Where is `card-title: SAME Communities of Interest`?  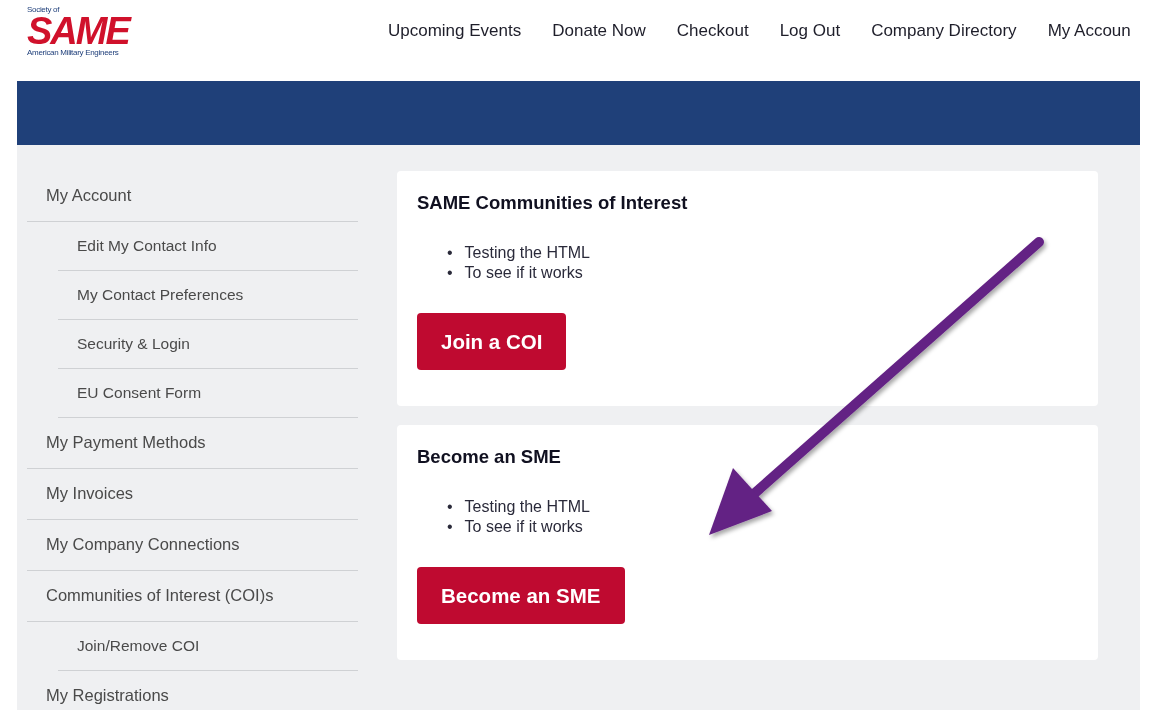 card-title: SAME Communities of Interest is located at coordinates (553, 203).